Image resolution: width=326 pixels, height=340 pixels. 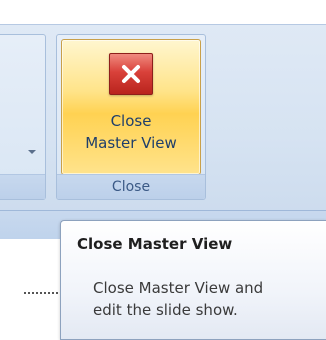 I want to click on window-top-band, so click(x=163, y=12).